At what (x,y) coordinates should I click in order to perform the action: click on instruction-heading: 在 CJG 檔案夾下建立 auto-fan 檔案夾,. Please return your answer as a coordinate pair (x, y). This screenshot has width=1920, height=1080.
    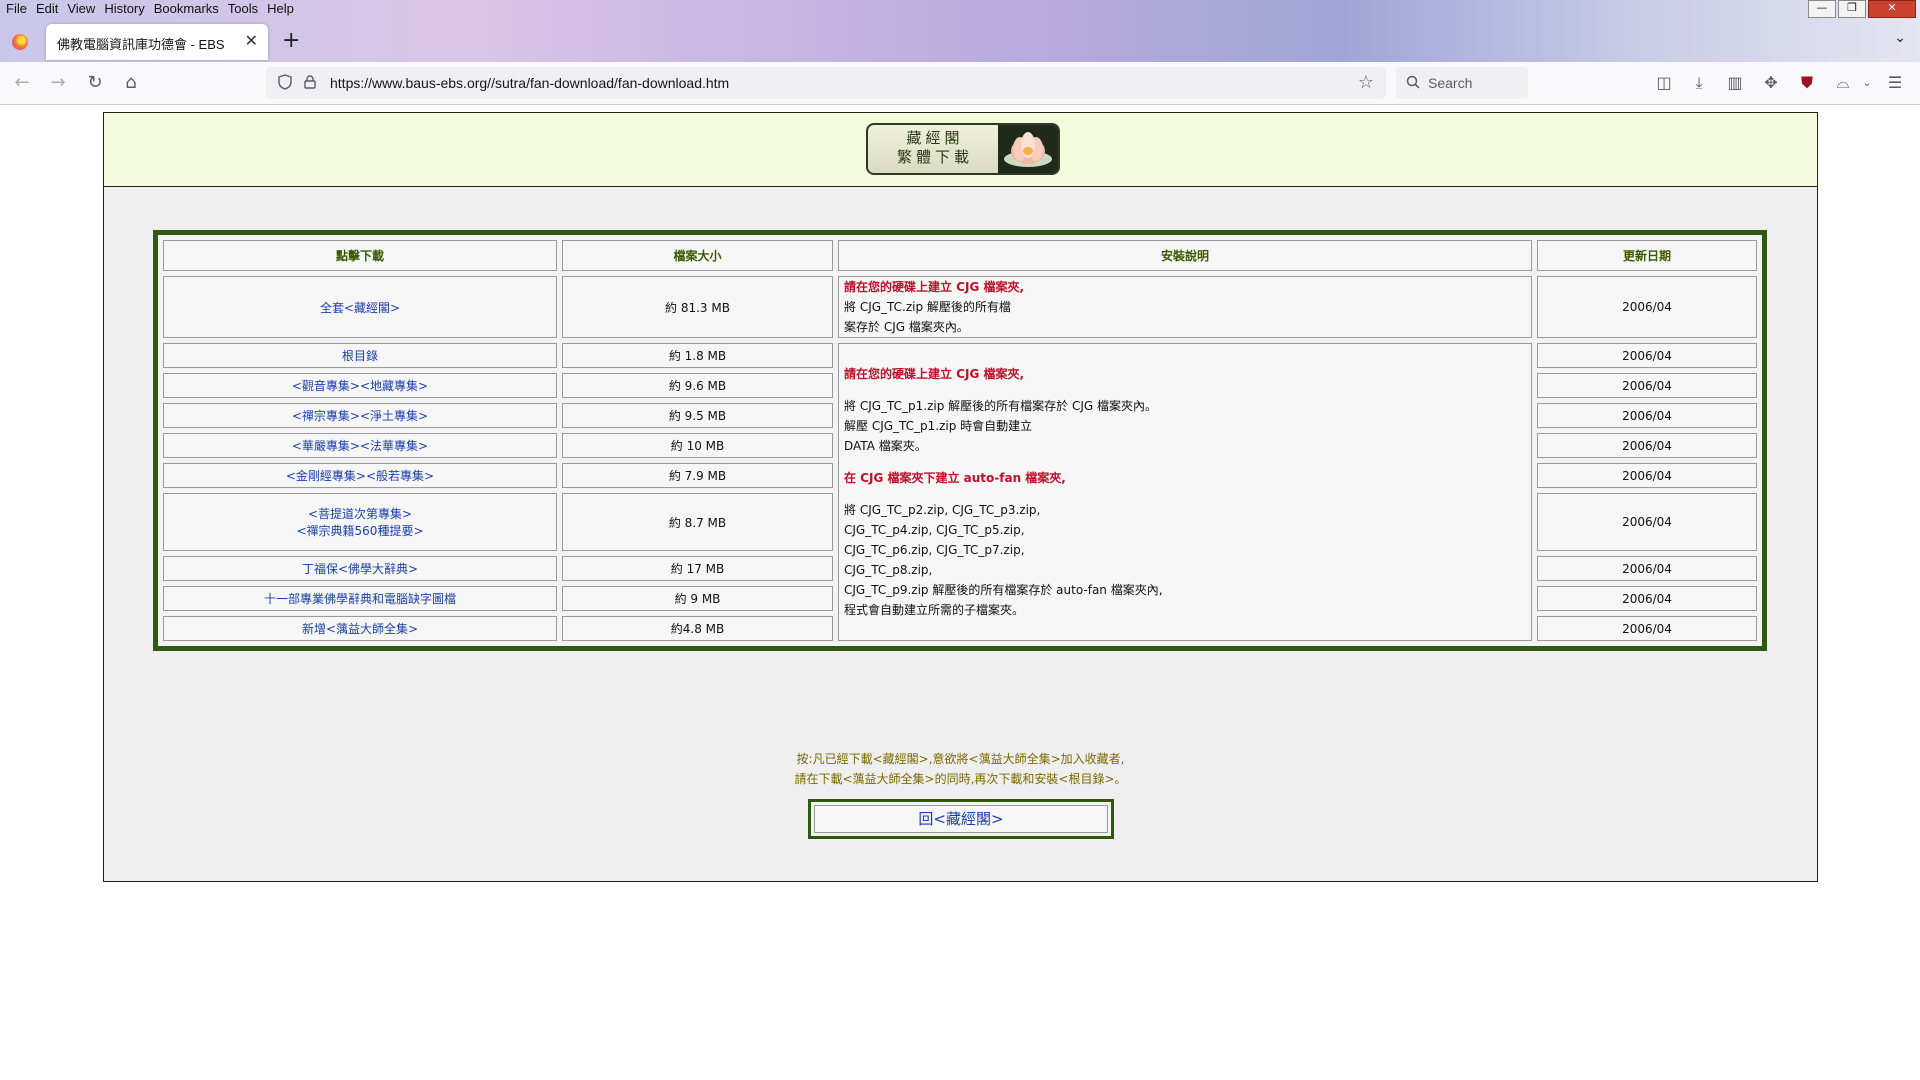
    Looking at the image, I should click on (955, 478).